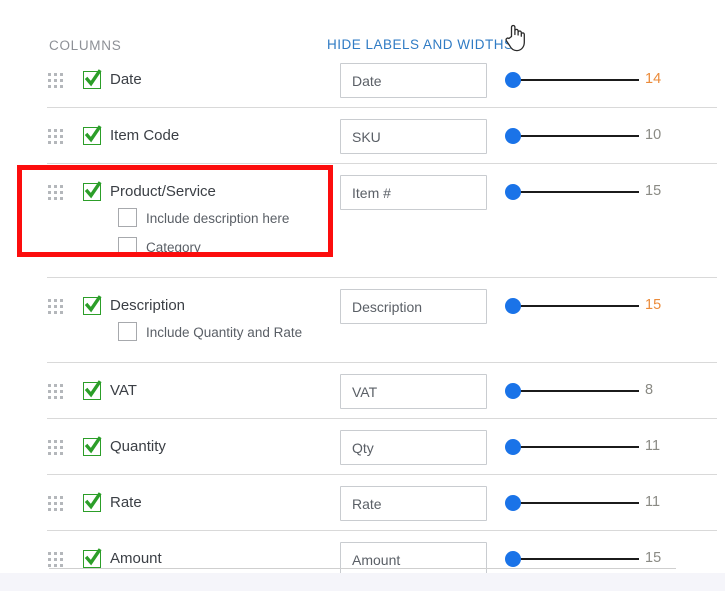 The width and height of the screenshot is (725, 591). Describe the element at coordinates (649, 390) in the screenshot. I see `column-width-value: 8` at that location.